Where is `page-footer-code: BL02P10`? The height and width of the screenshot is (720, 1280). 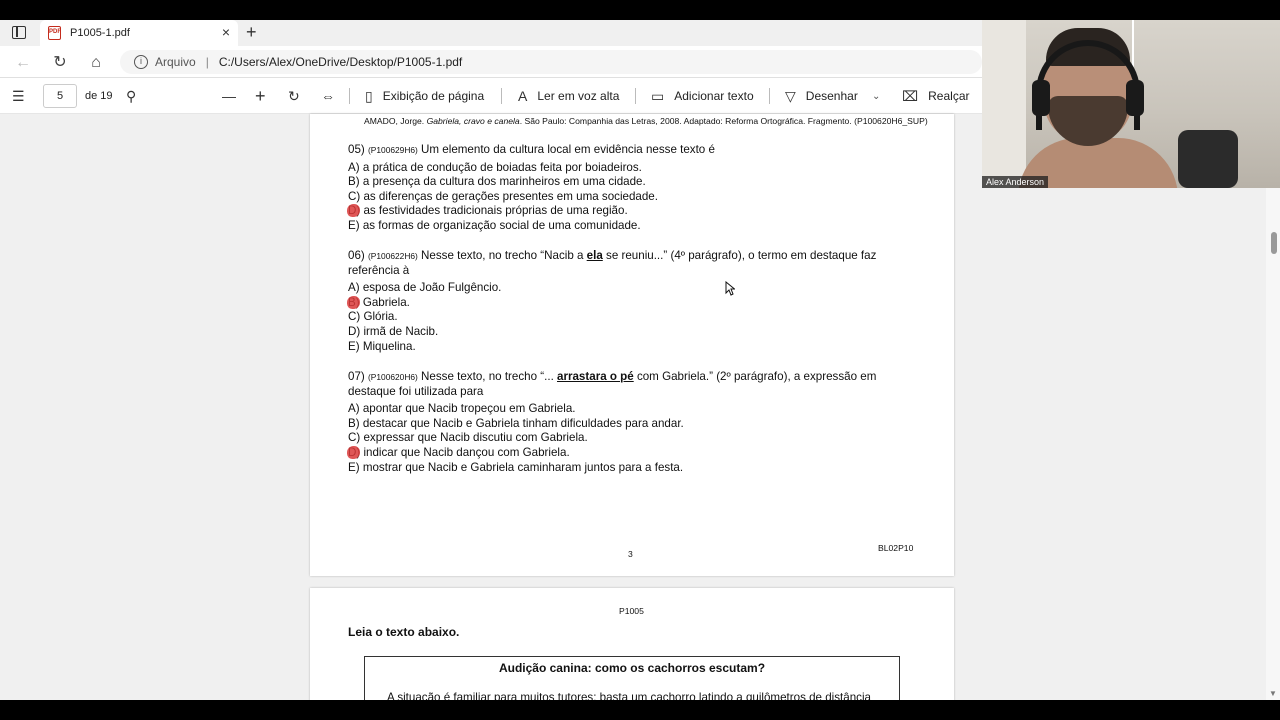 page-footer-code: BL02P10 is located at coordinates (896, 548).